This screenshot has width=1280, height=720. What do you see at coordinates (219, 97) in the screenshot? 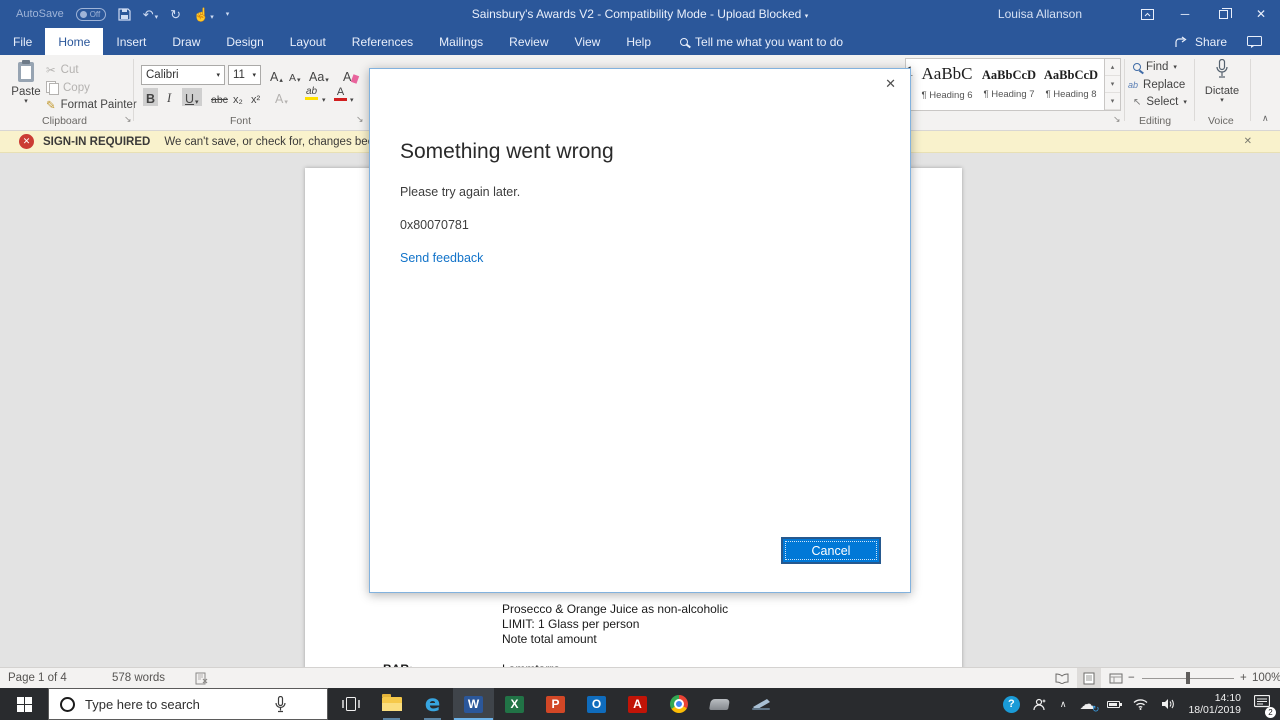
I see `strikethrough-button: abc` at bounding box center [219, 97].